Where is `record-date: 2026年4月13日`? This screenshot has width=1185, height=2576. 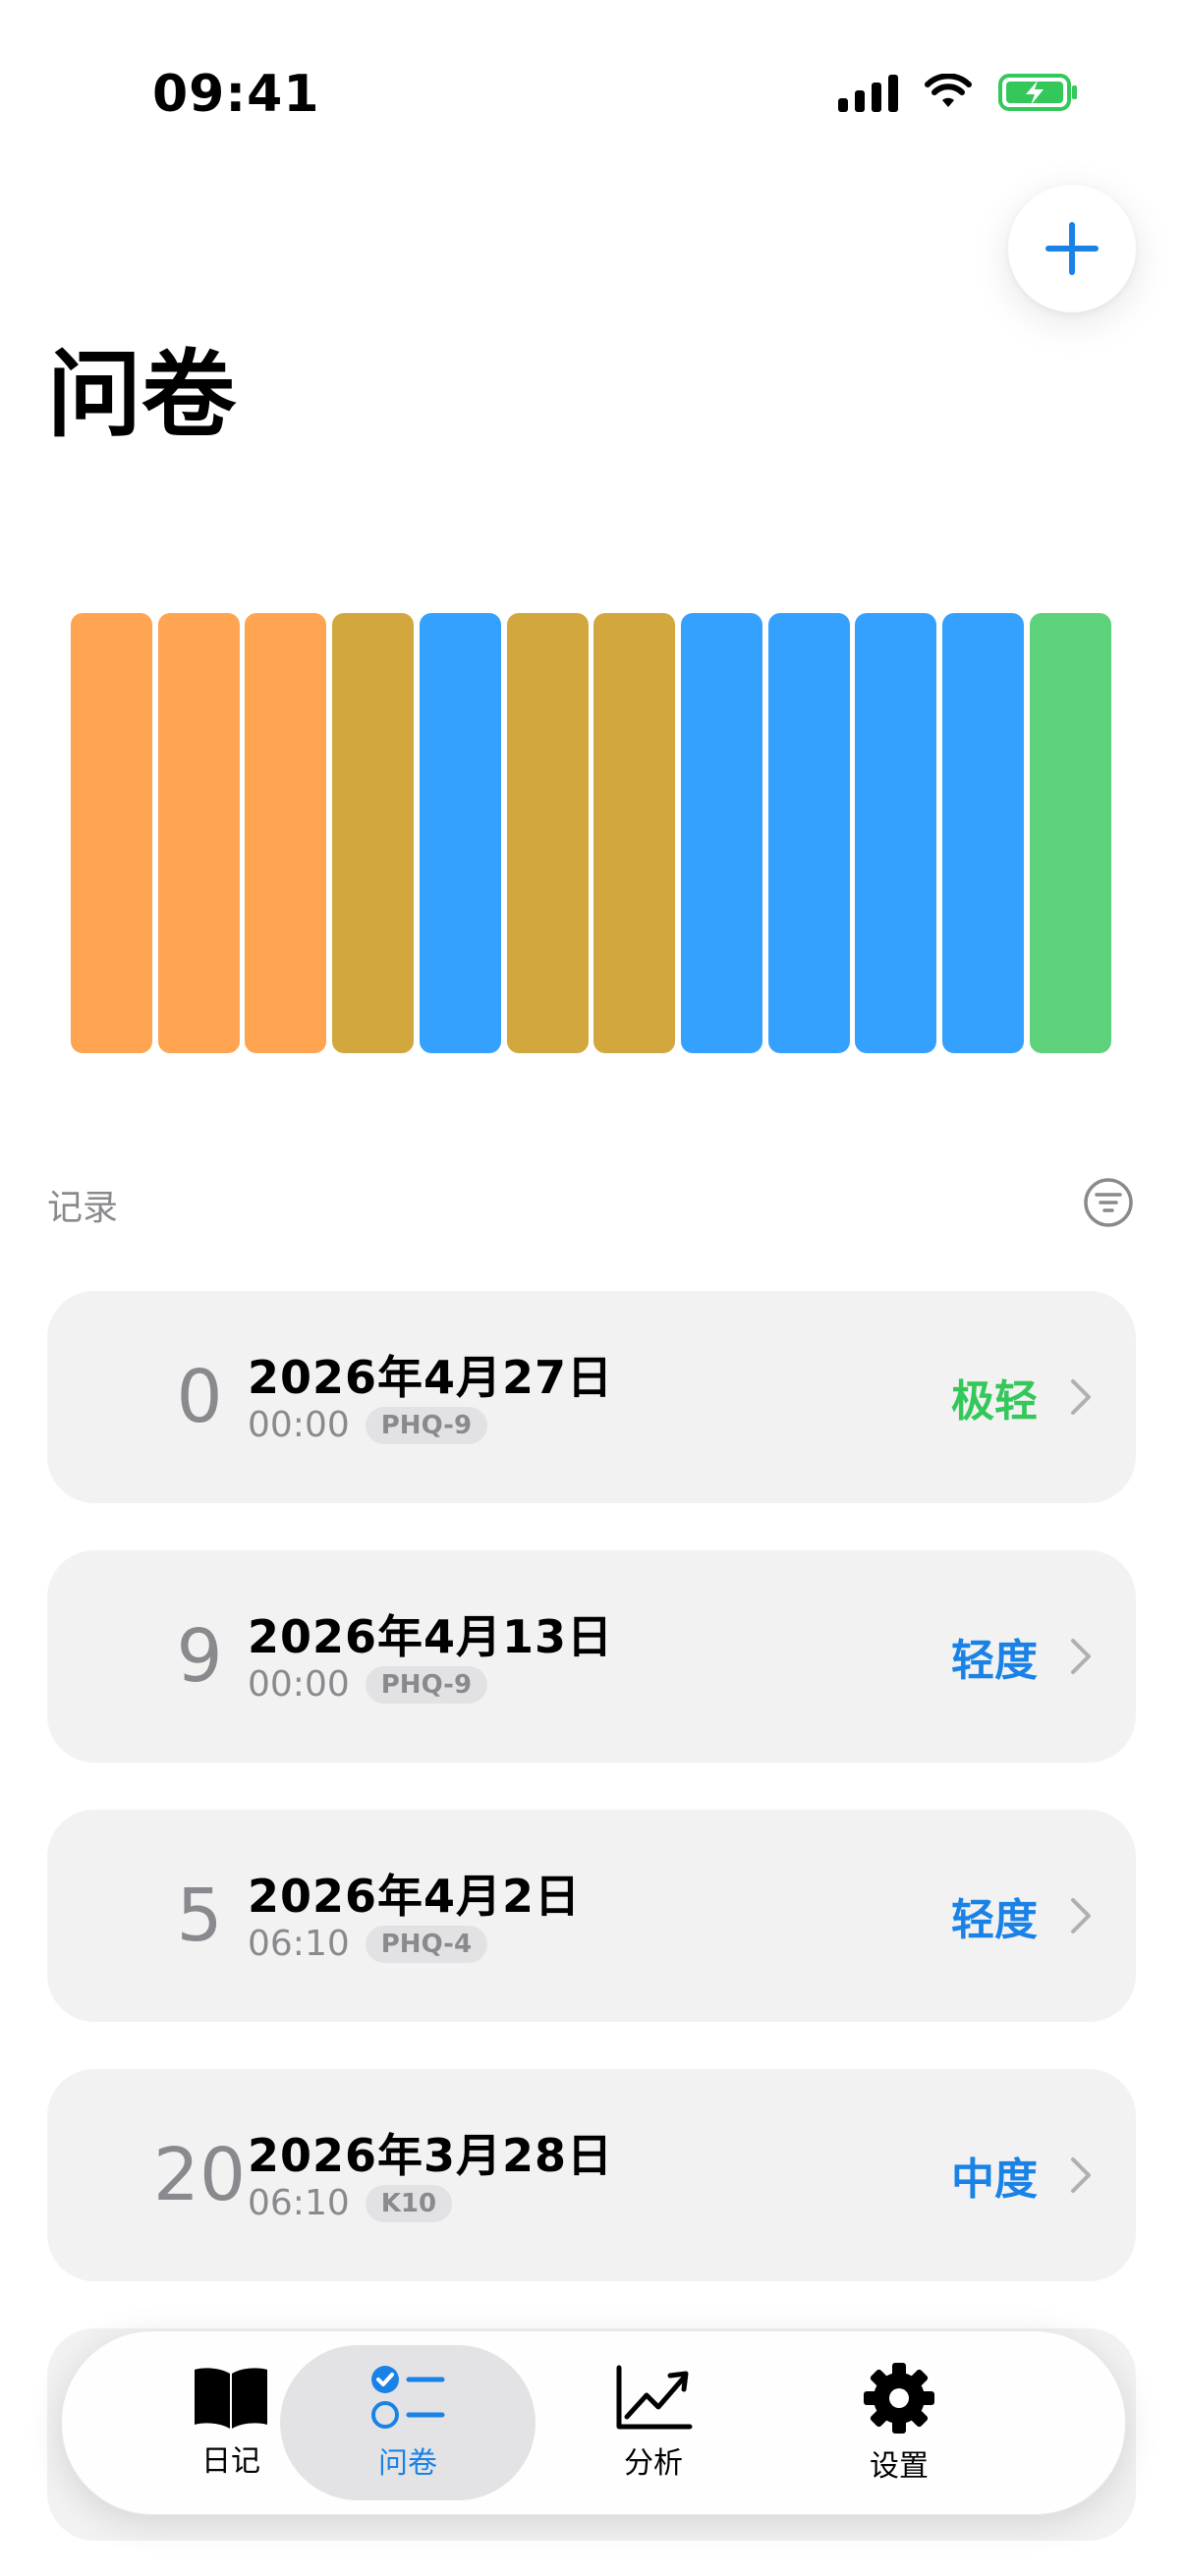 record-date: 2026年4月13日 is located at coordinates (431, 1636).